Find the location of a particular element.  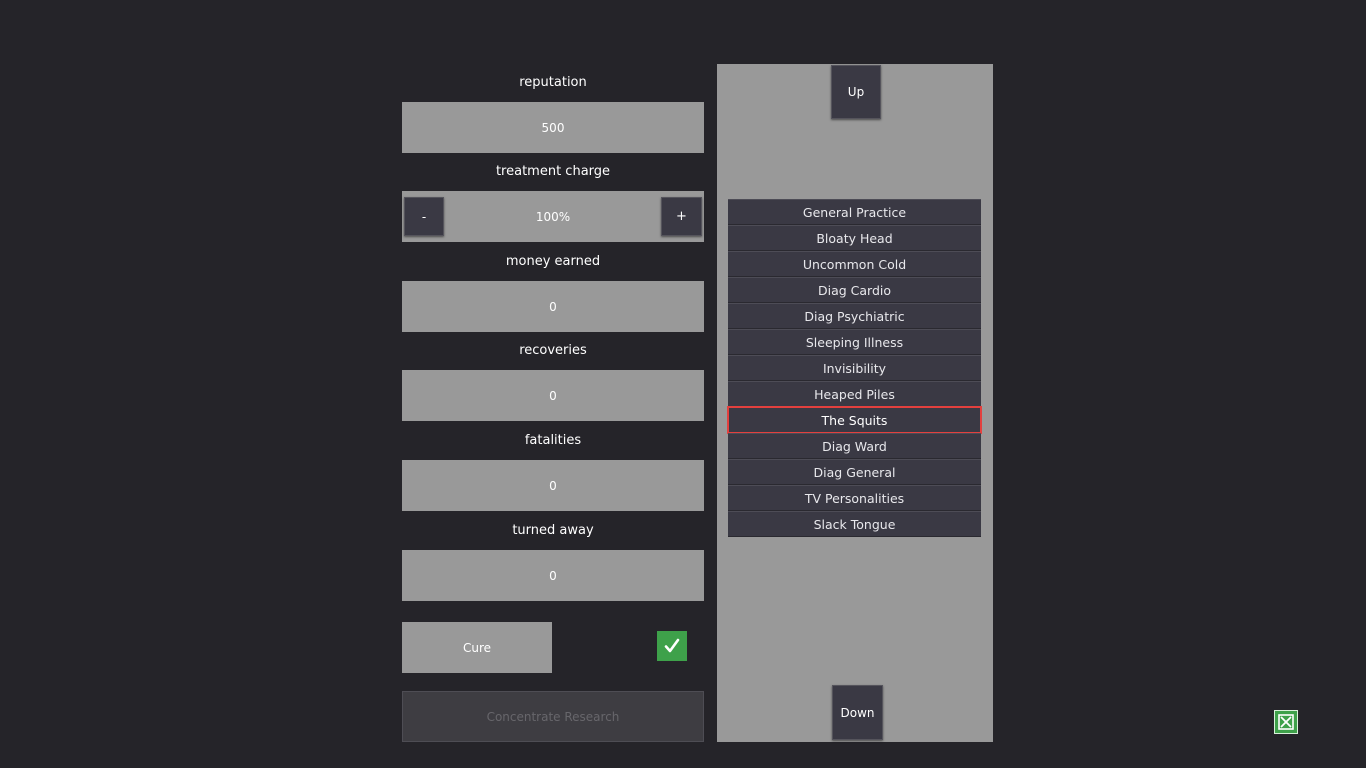

turned-away-label: turned away is located at coordinates (553, 530).